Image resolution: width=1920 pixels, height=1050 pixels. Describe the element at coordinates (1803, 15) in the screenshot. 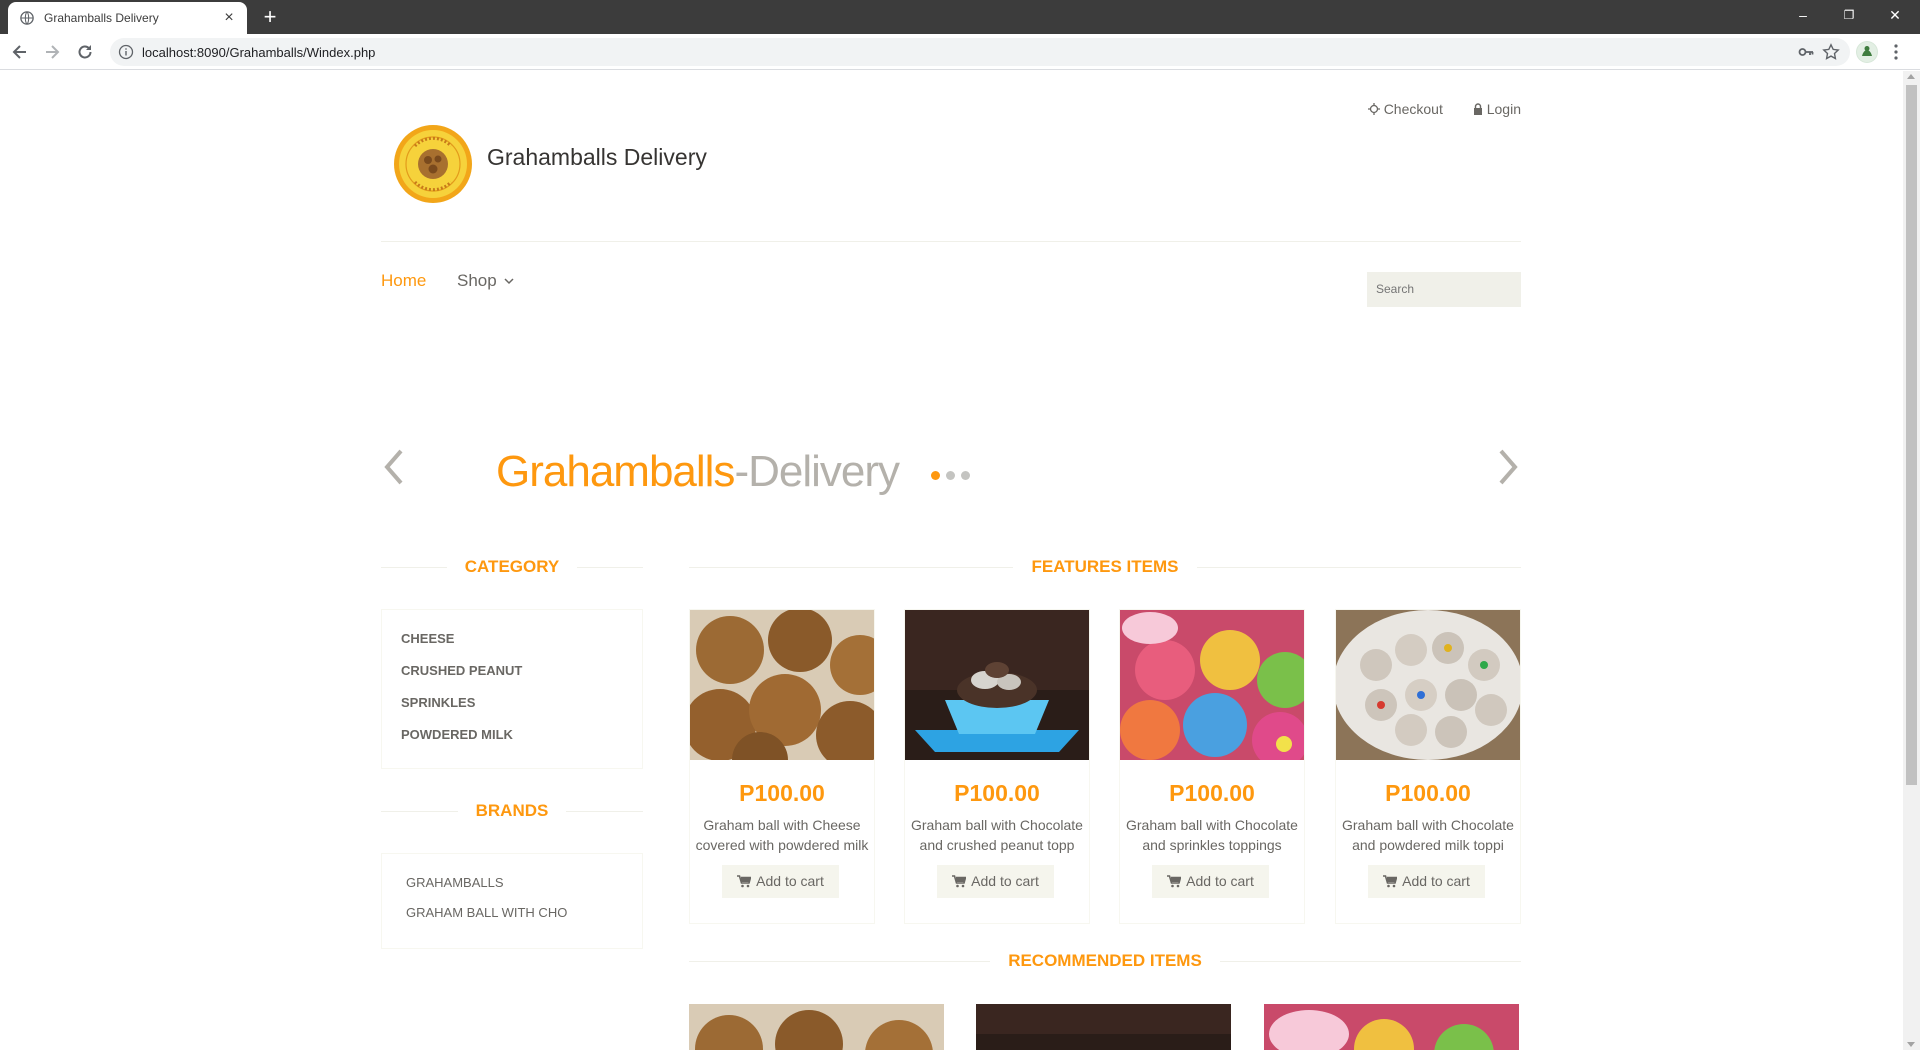

I see `minimize-button: –` at that location.